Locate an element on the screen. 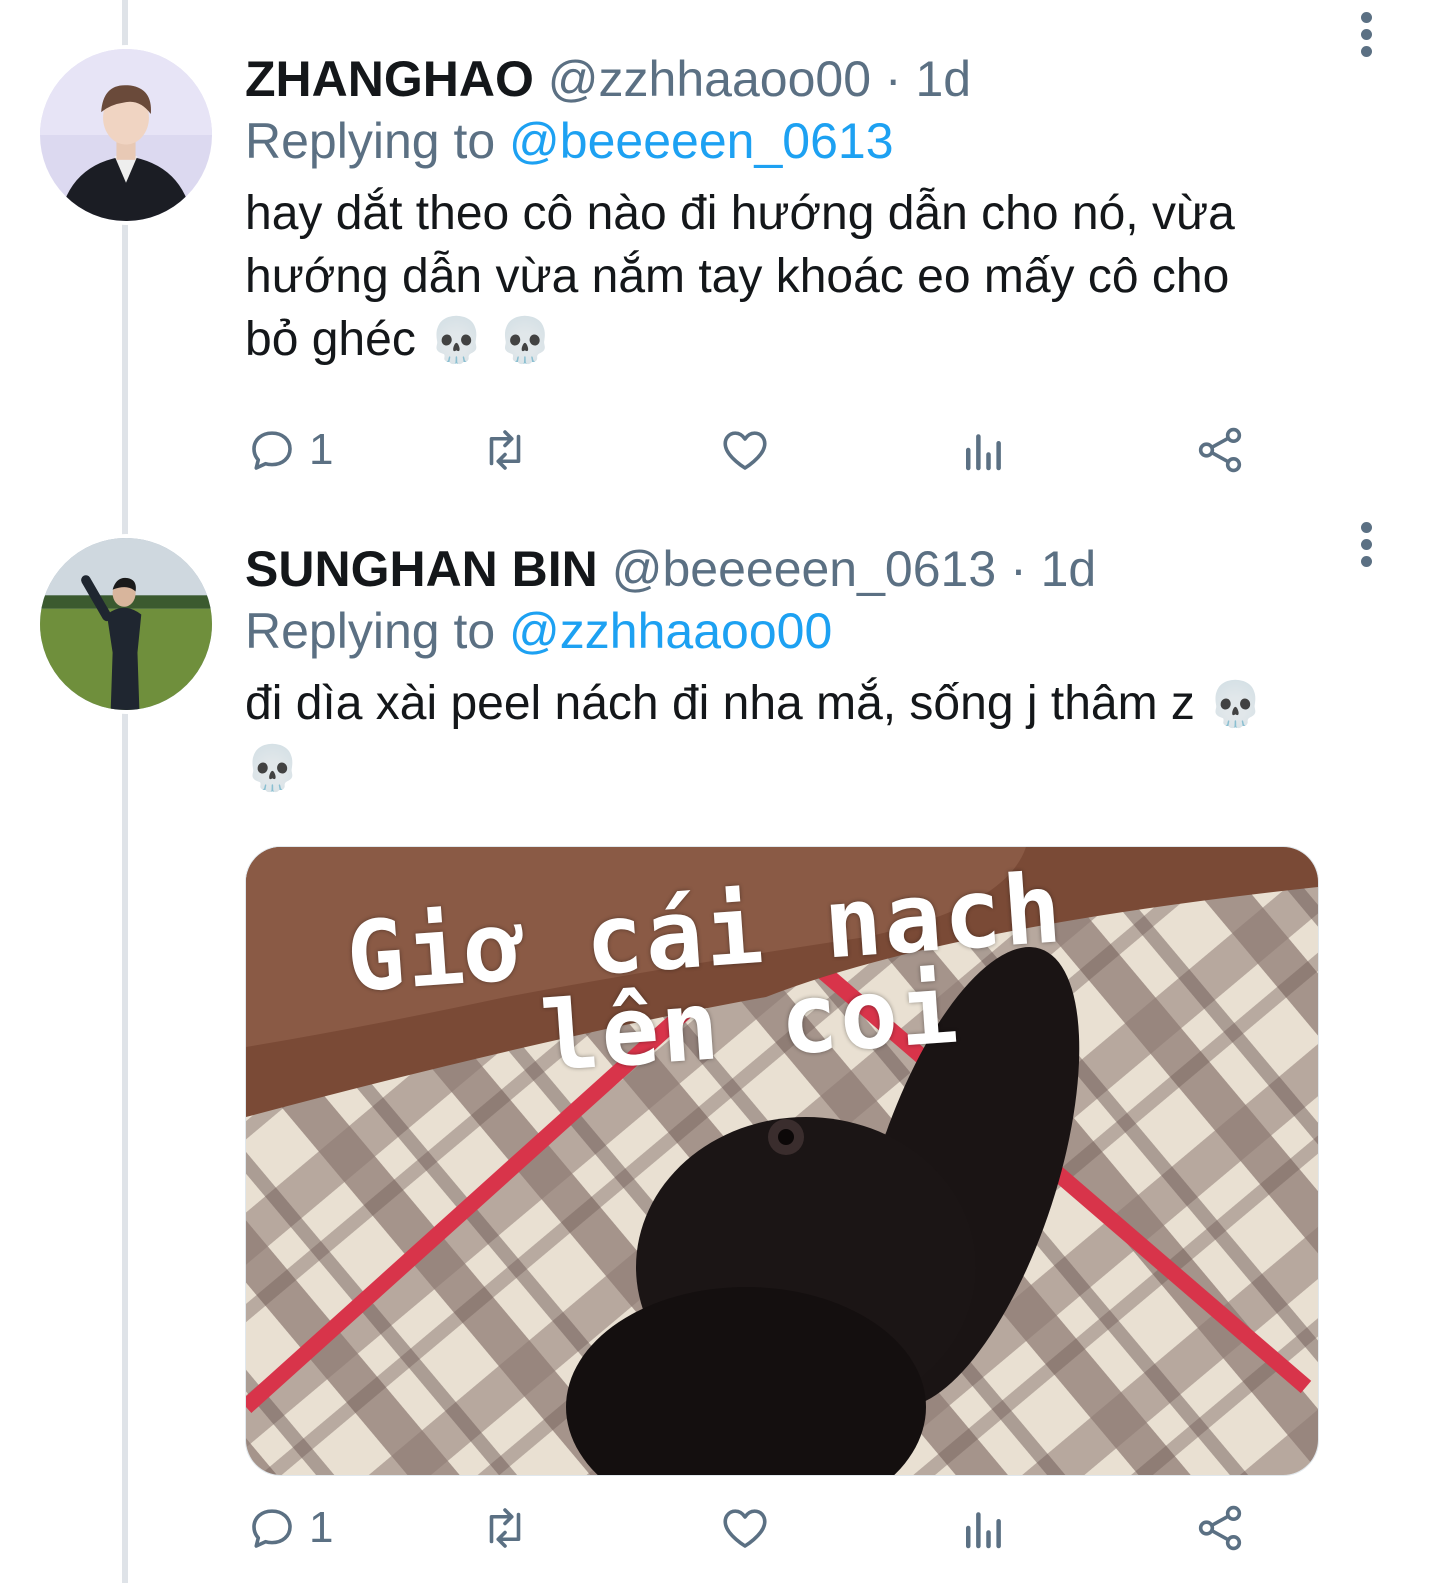 This screenshot has height=1583, width=1440. replying-to-mention: @beeeeen_0613 is located at coordinates (701, 141).